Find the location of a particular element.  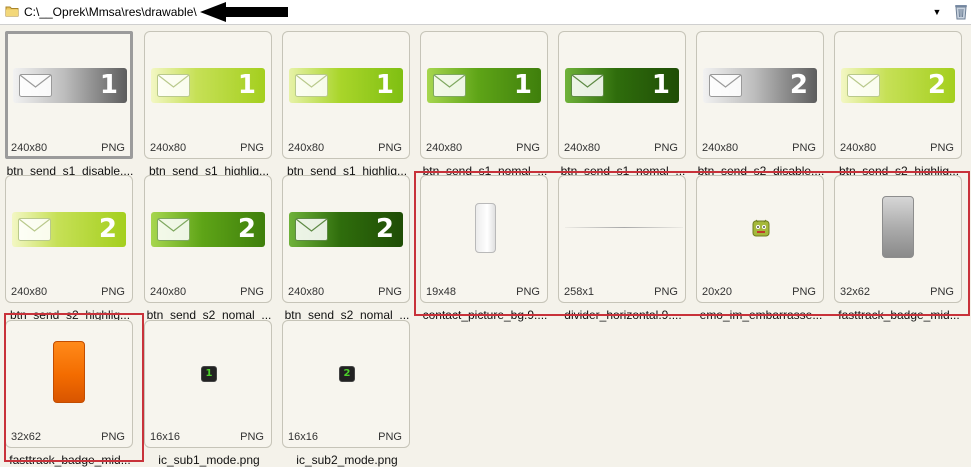

file-tile: 1 16x16 PNG ic_sub1_mode.png is located at coordinates (210, 391).